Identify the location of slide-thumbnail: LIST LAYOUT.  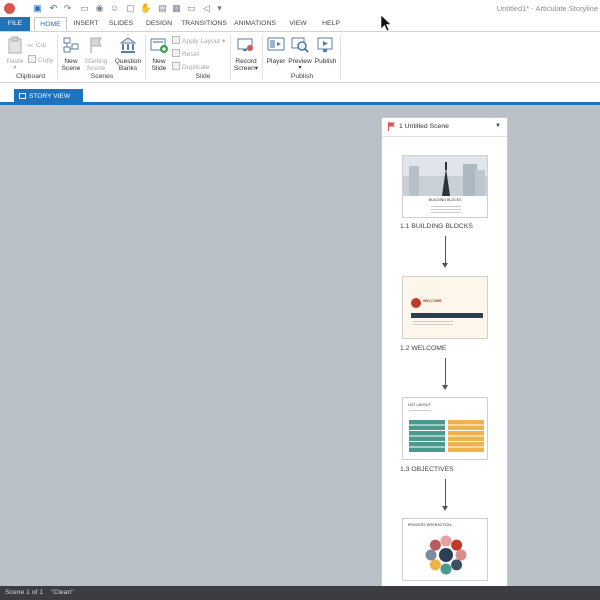
(445, 428).